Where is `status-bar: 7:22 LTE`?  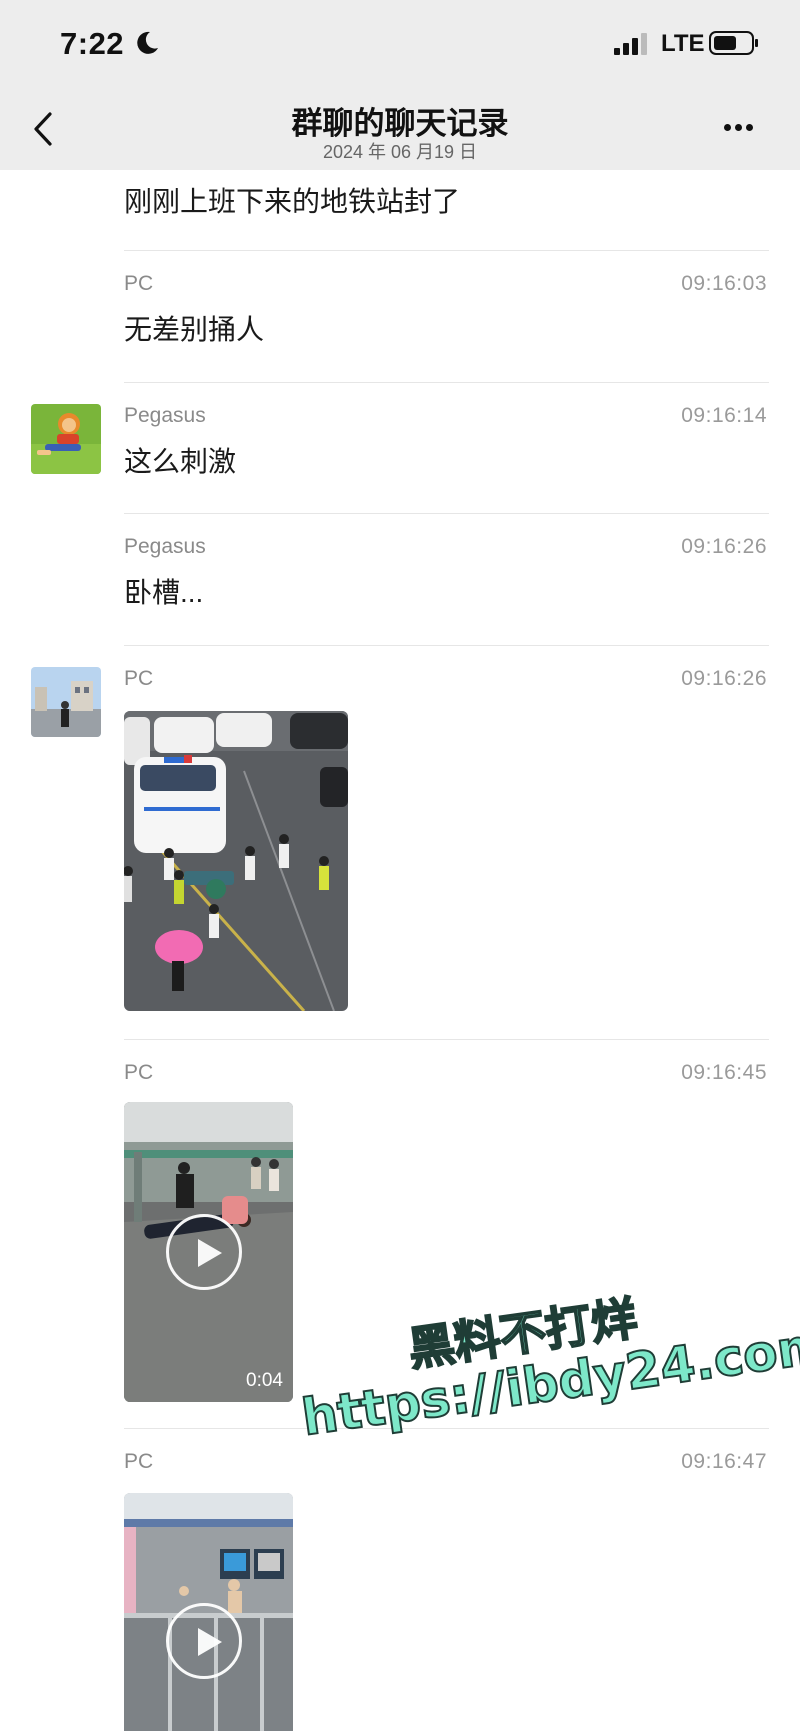 status-bar: 7:22 LTE is located at coordinates (400, 44).